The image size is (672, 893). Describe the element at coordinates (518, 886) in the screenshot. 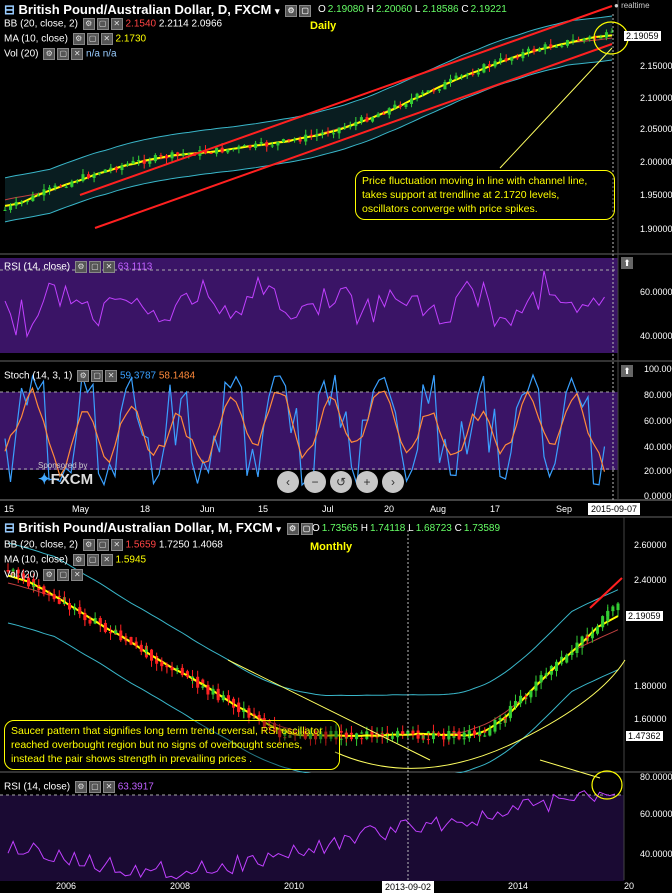

I see `year-tick-label: 2014` at that location.